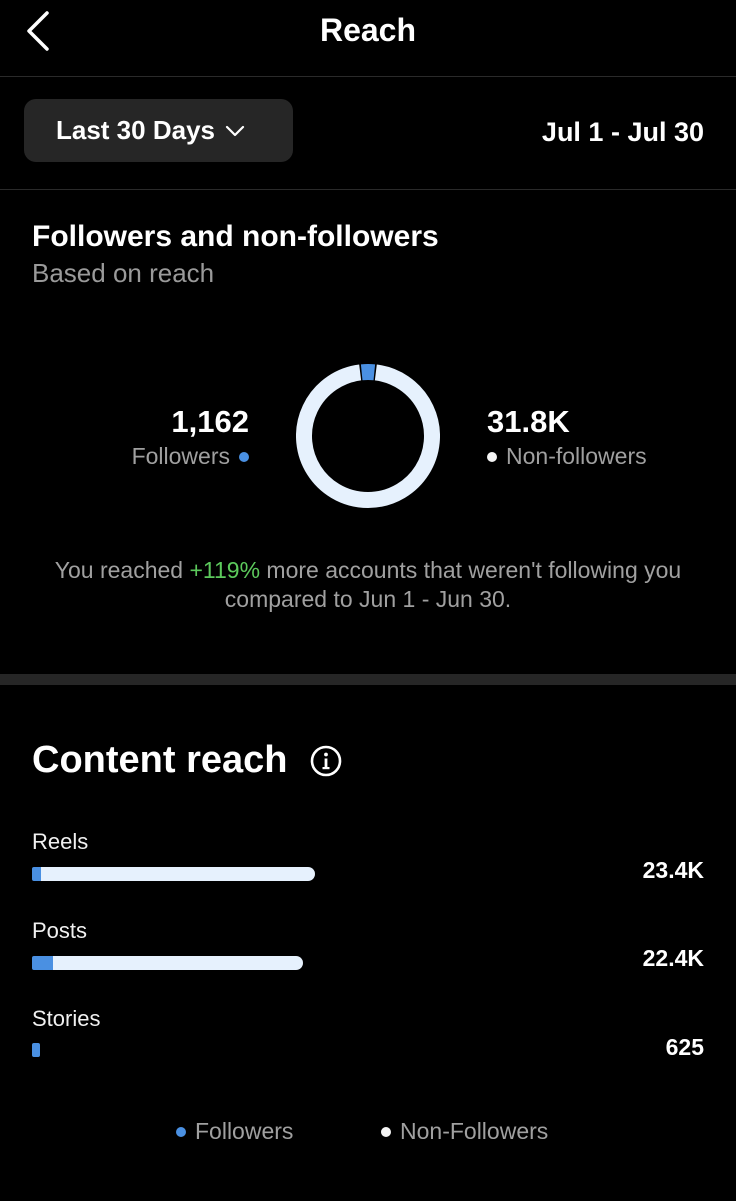  Describe the element at coordinates (528, 421) in the screenshot. I see `non-followers-count: 31.8K` at that location.